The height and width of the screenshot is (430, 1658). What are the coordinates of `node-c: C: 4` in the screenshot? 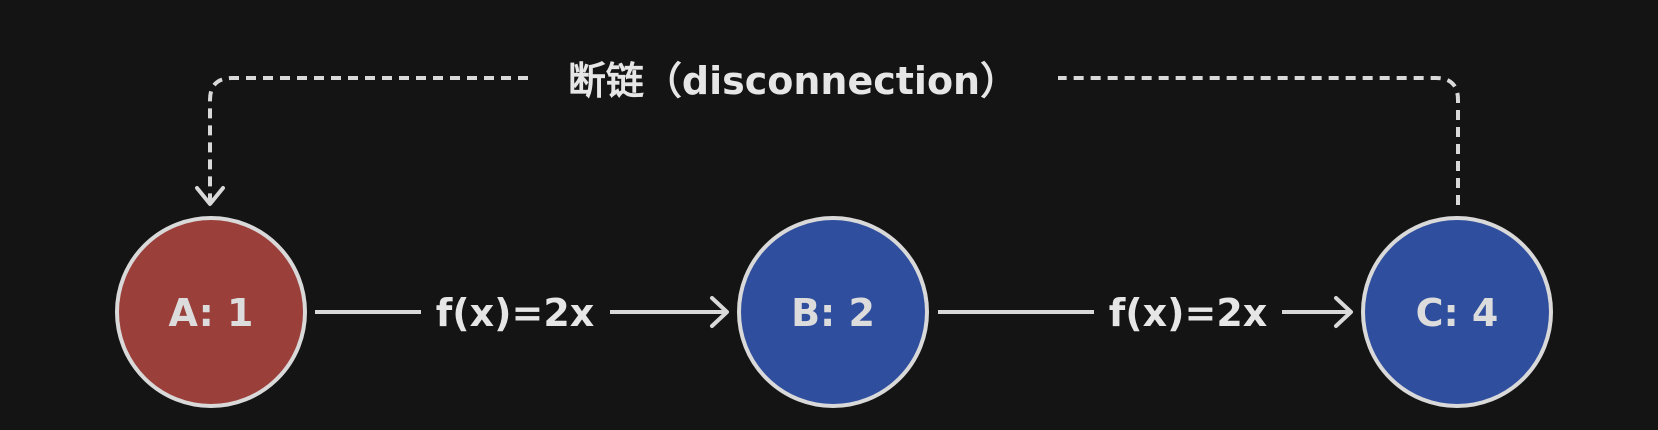 It's located at (1457, 312).